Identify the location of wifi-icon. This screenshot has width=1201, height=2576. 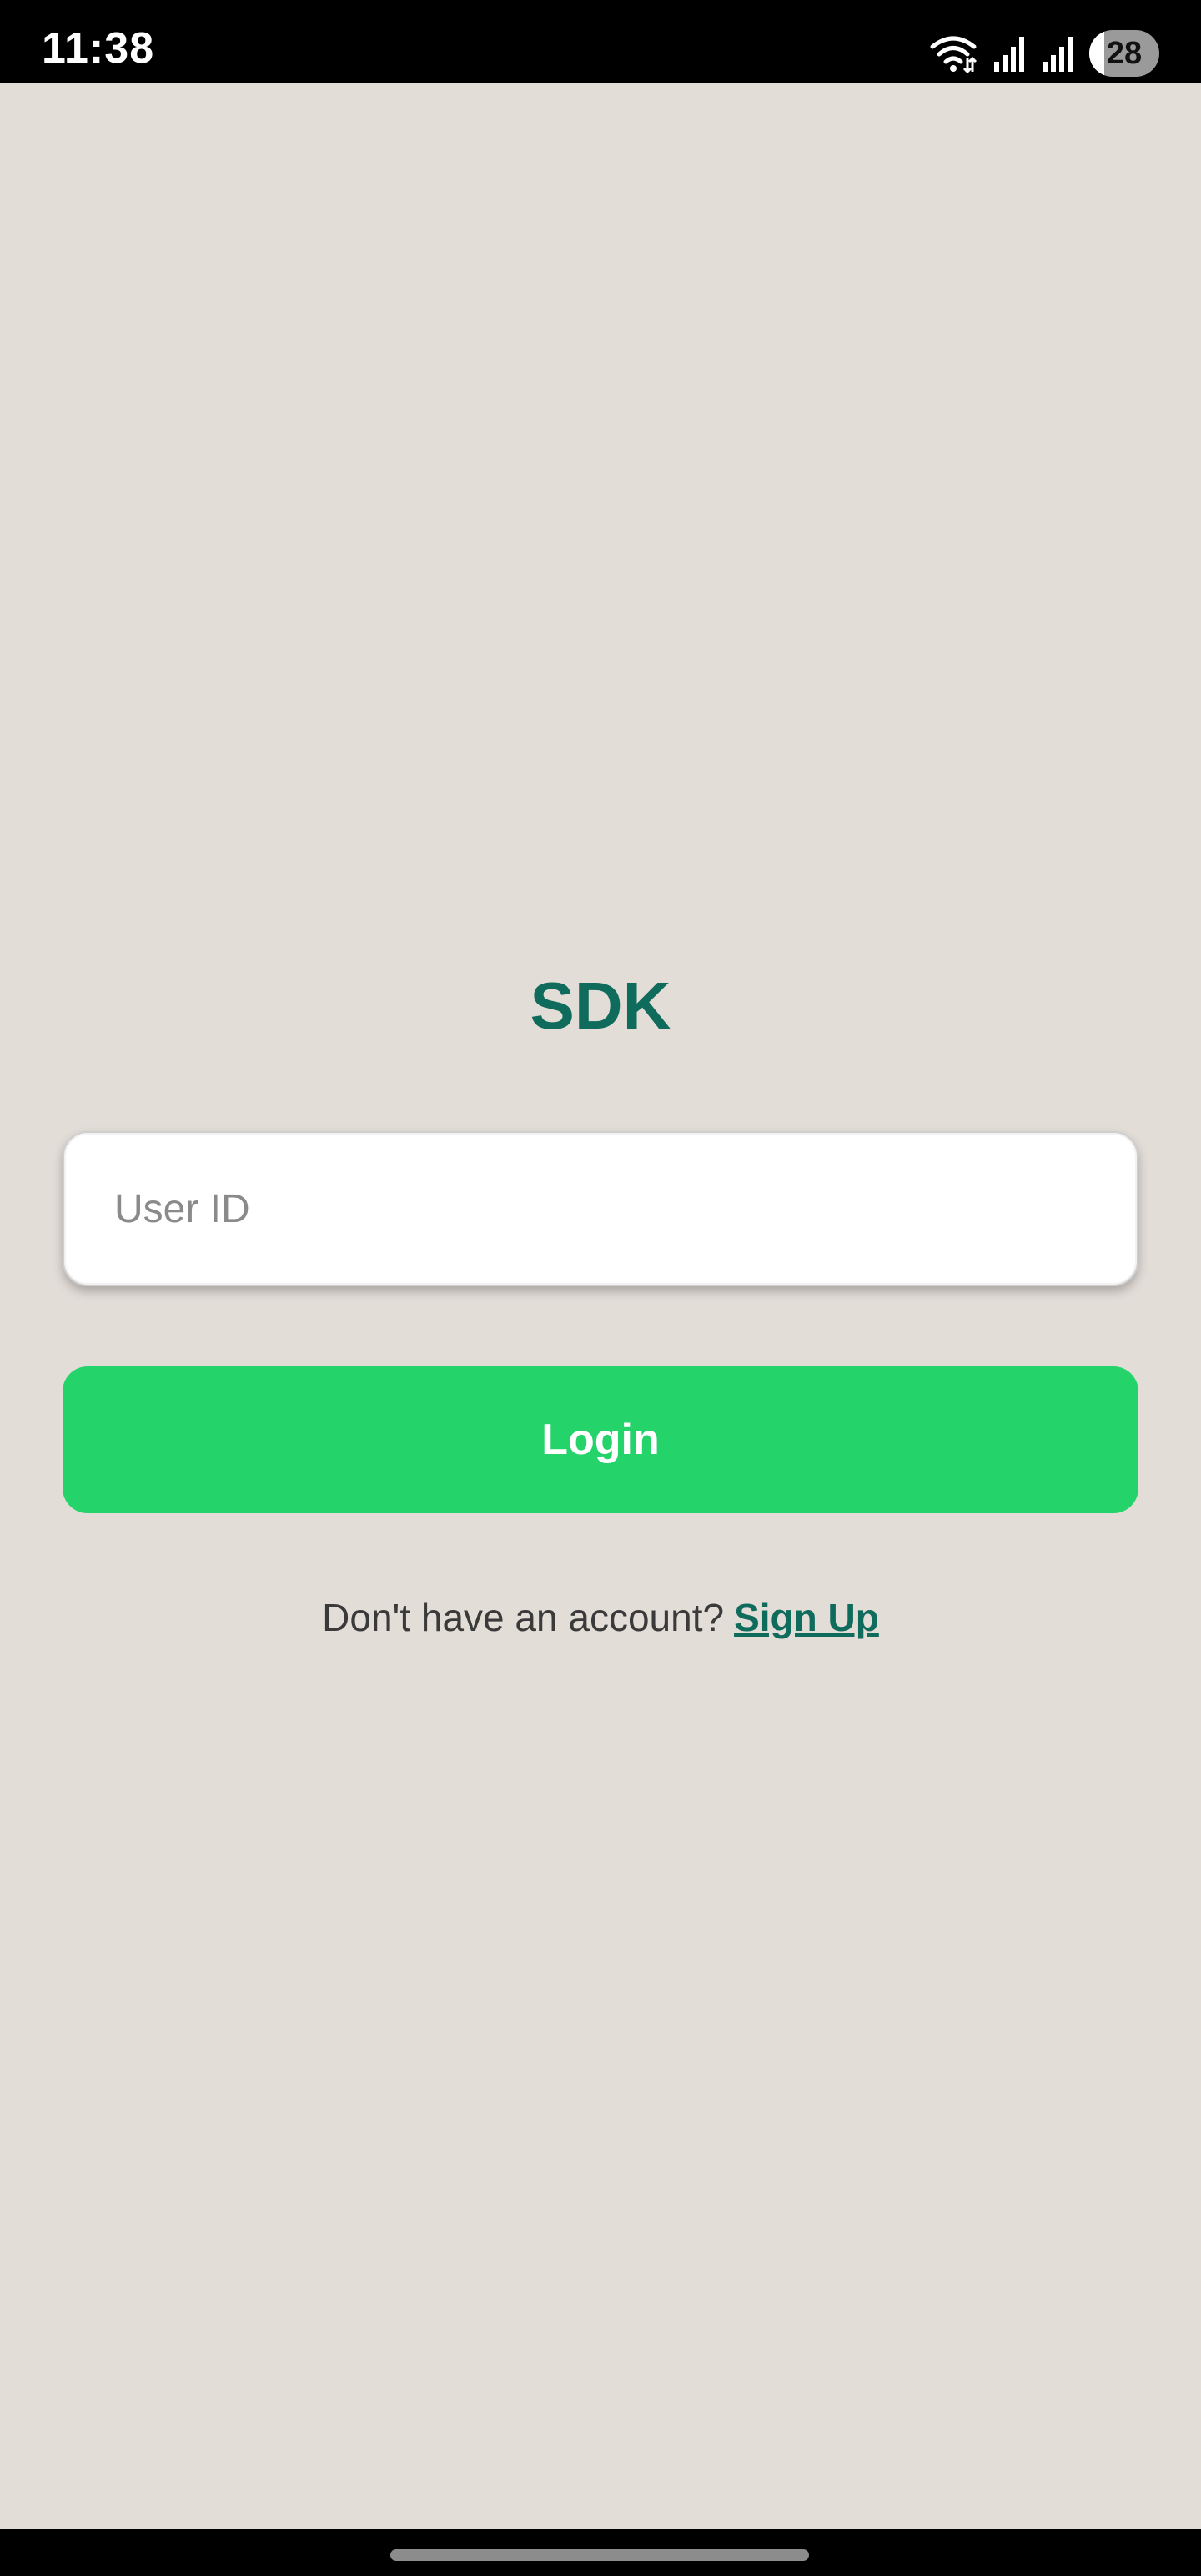
(953, 53).